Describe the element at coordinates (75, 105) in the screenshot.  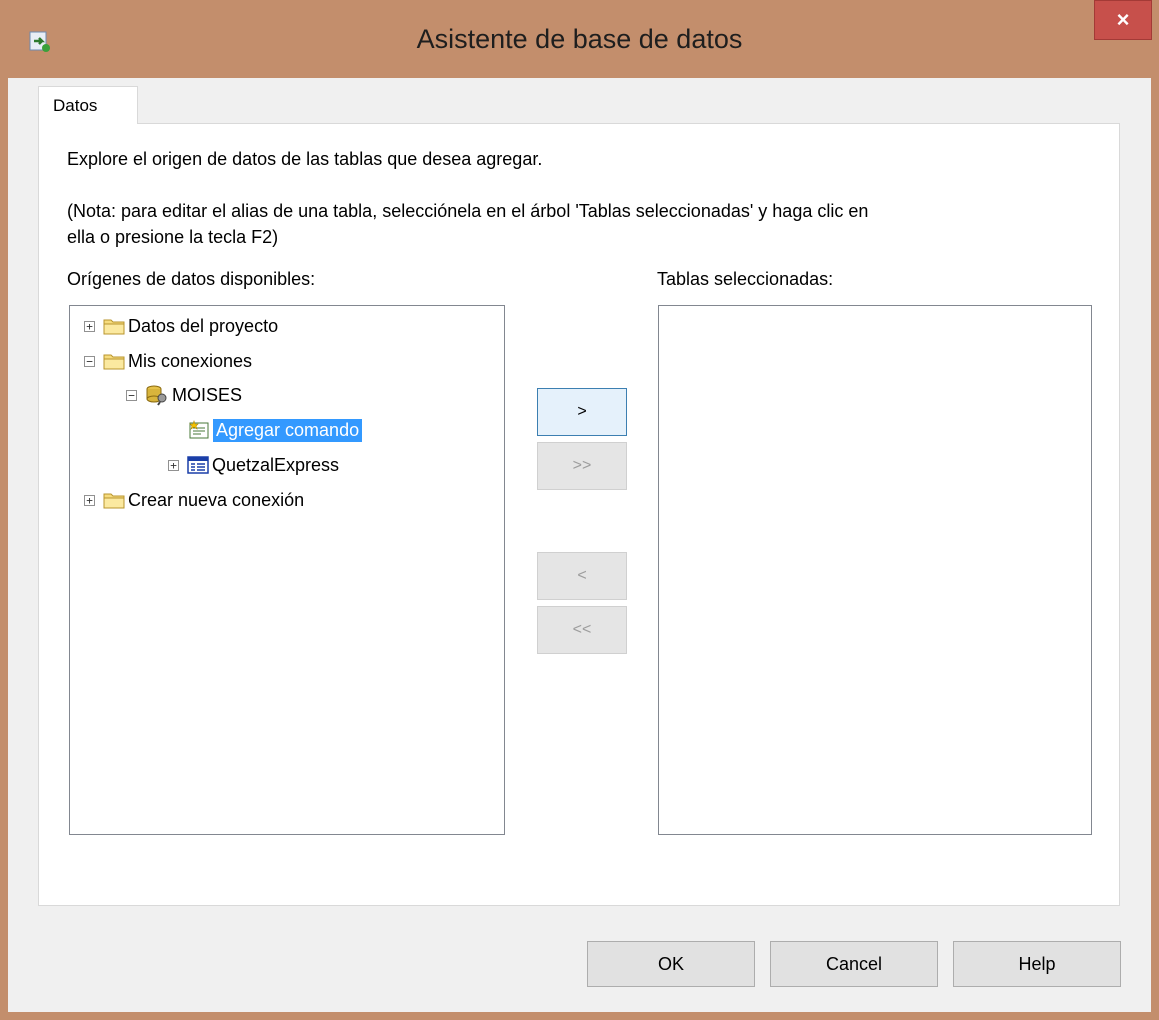
I see `tab-label: Datos` at that location.